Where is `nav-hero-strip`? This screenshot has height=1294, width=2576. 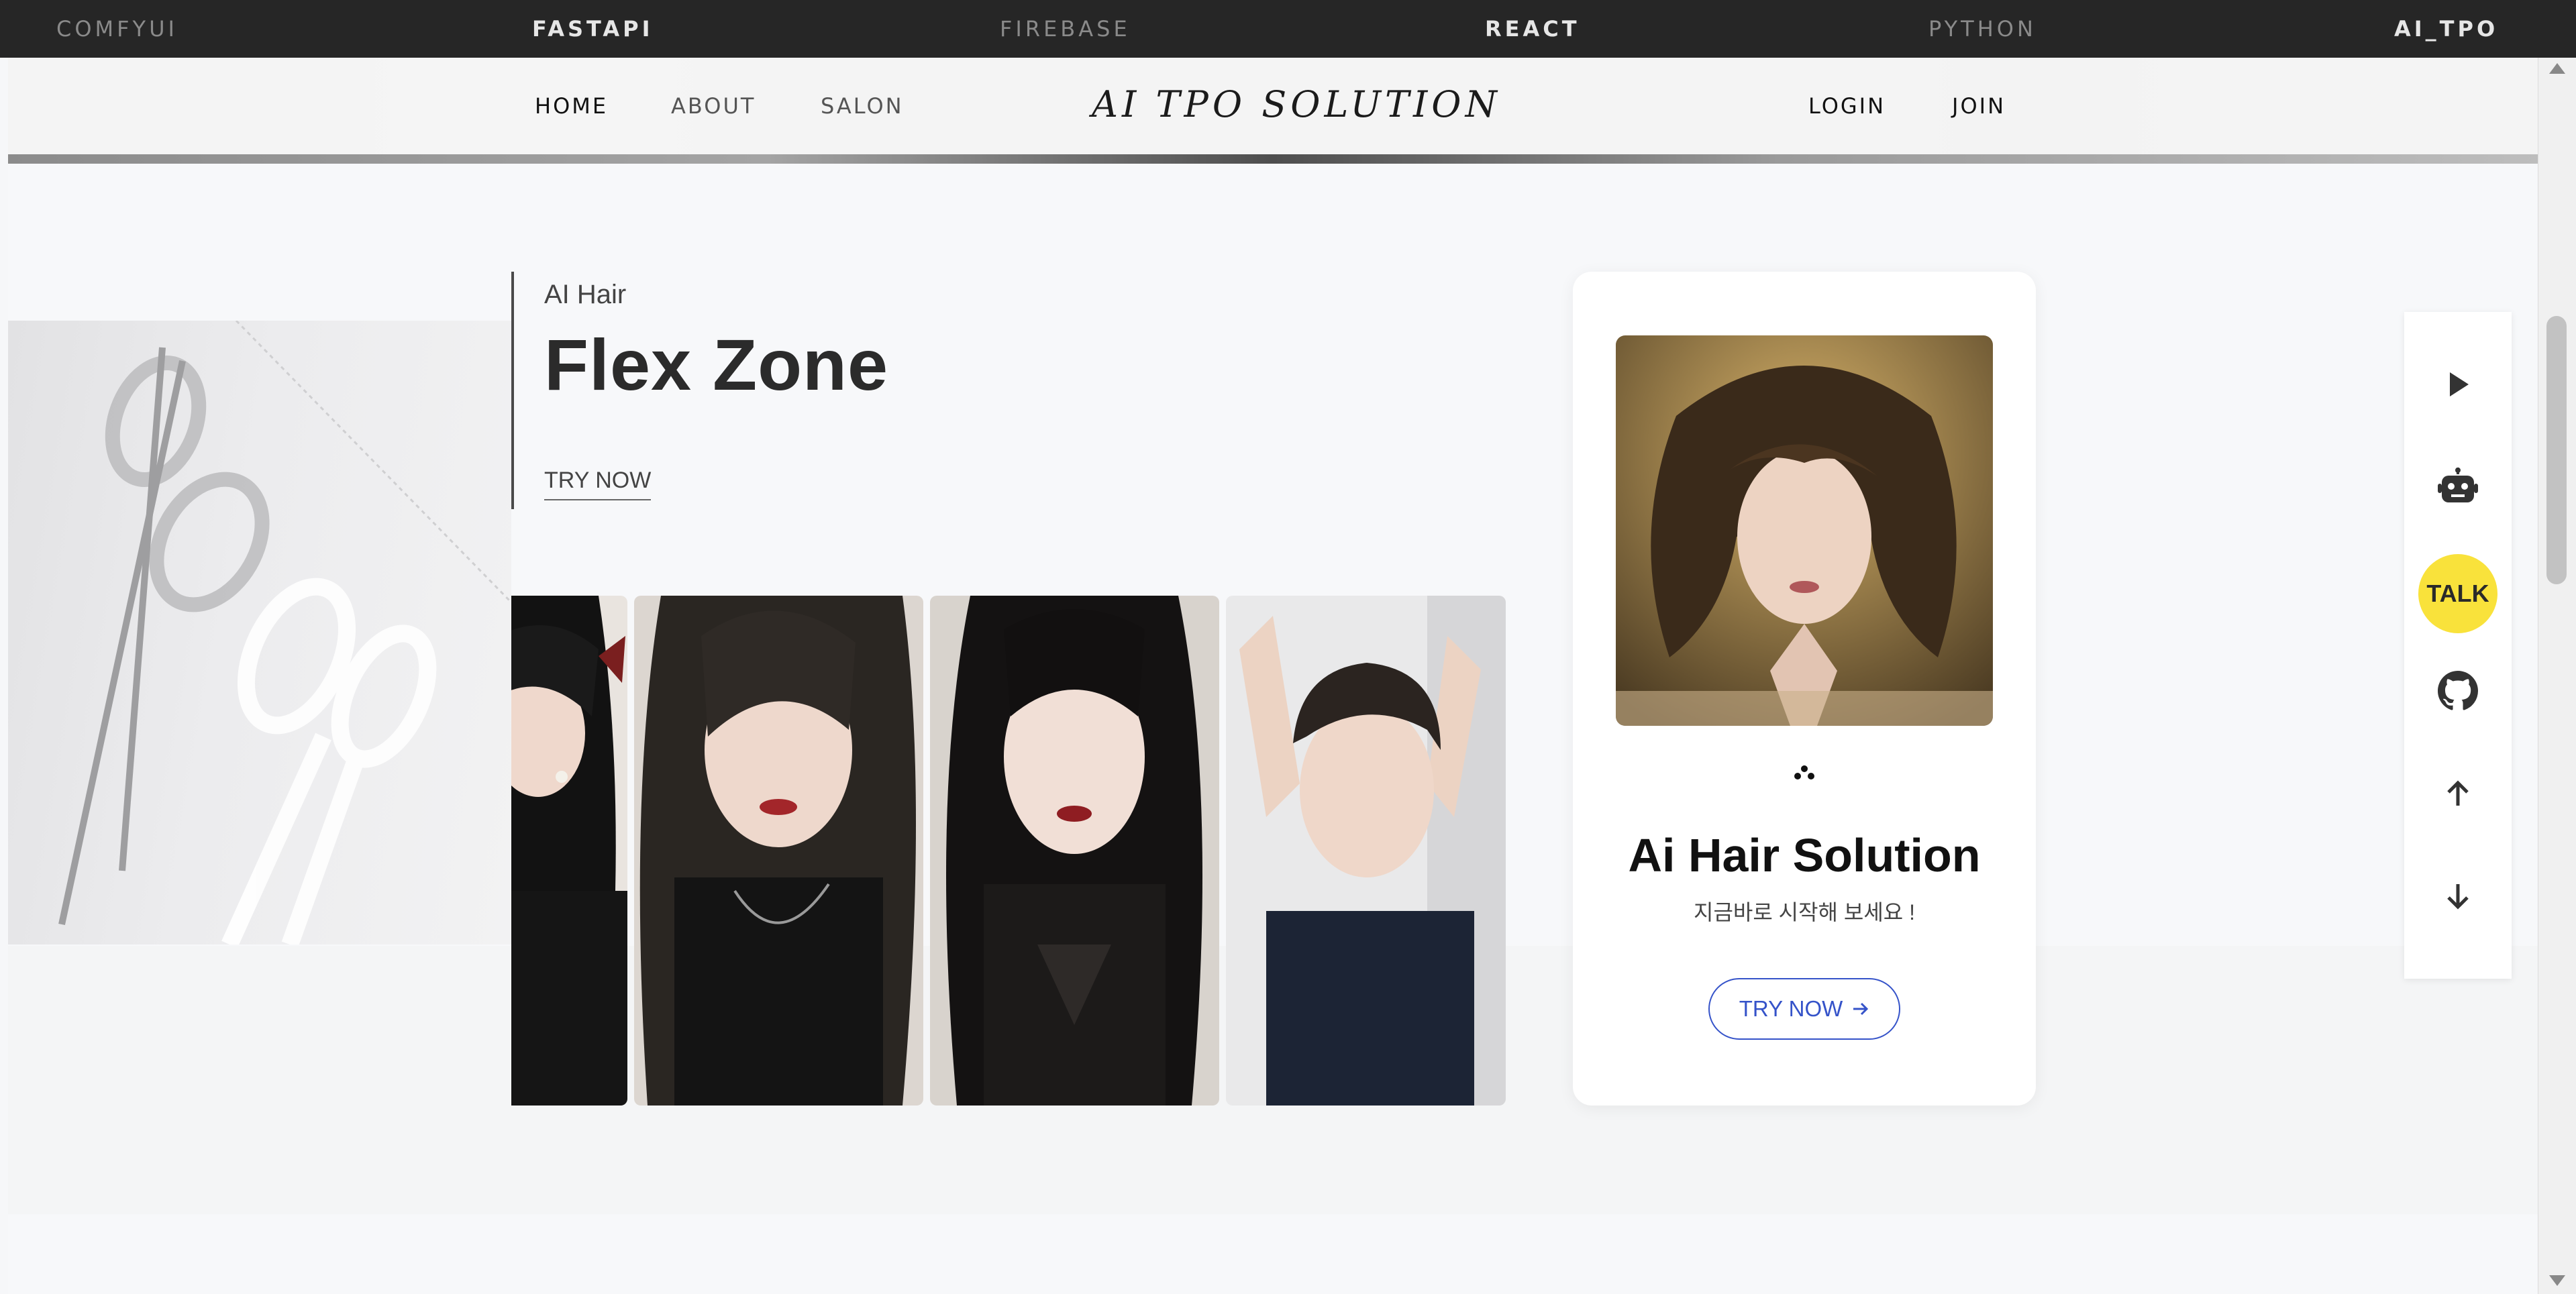
nav-hero-strip is located at coordinates (1273, 159).